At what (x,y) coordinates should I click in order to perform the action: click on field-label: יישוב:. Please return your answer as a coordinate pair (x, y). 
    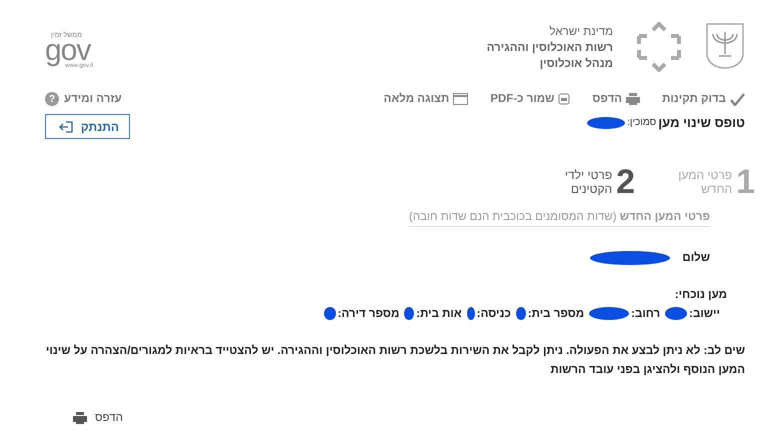
    Looking at the image, I should click on (704, 314).